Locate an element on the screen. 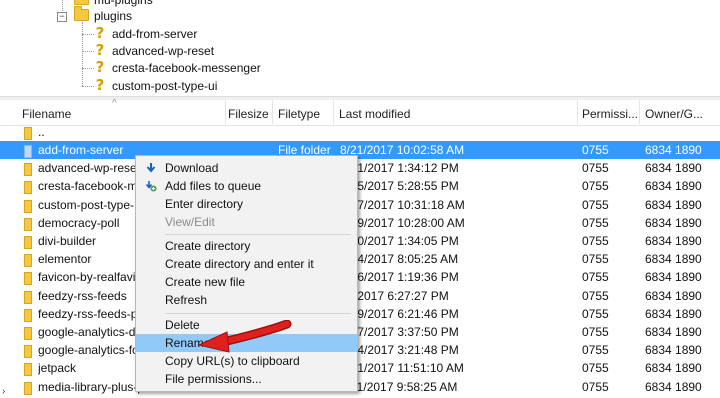 This screenshot has height=398, width=720. menu-item-label: Download is located at coordinates (192, 168).